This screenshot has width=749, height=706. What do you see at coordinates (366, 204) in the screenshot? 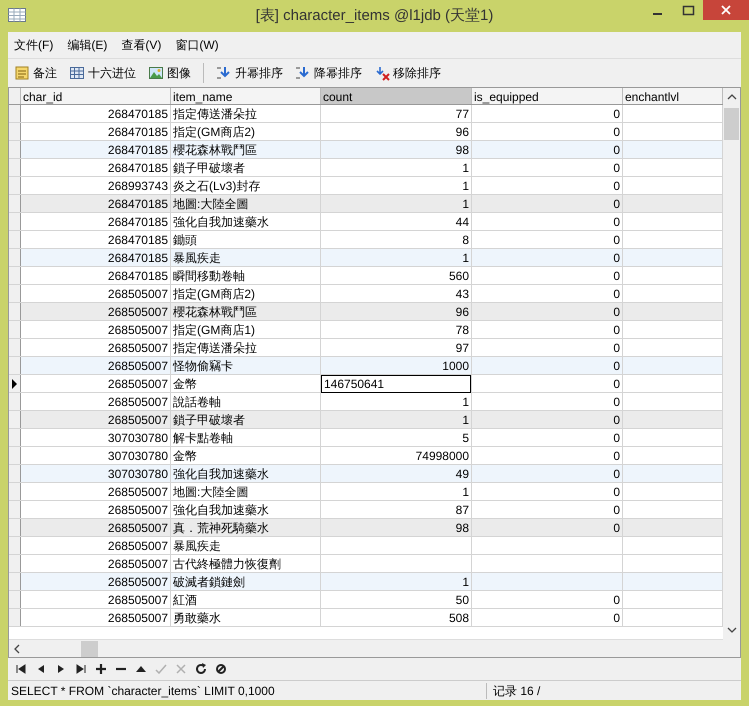
I see `table-row: 268470185 地圖:大陸全圖 1 0` at bounding box center [366, 204].